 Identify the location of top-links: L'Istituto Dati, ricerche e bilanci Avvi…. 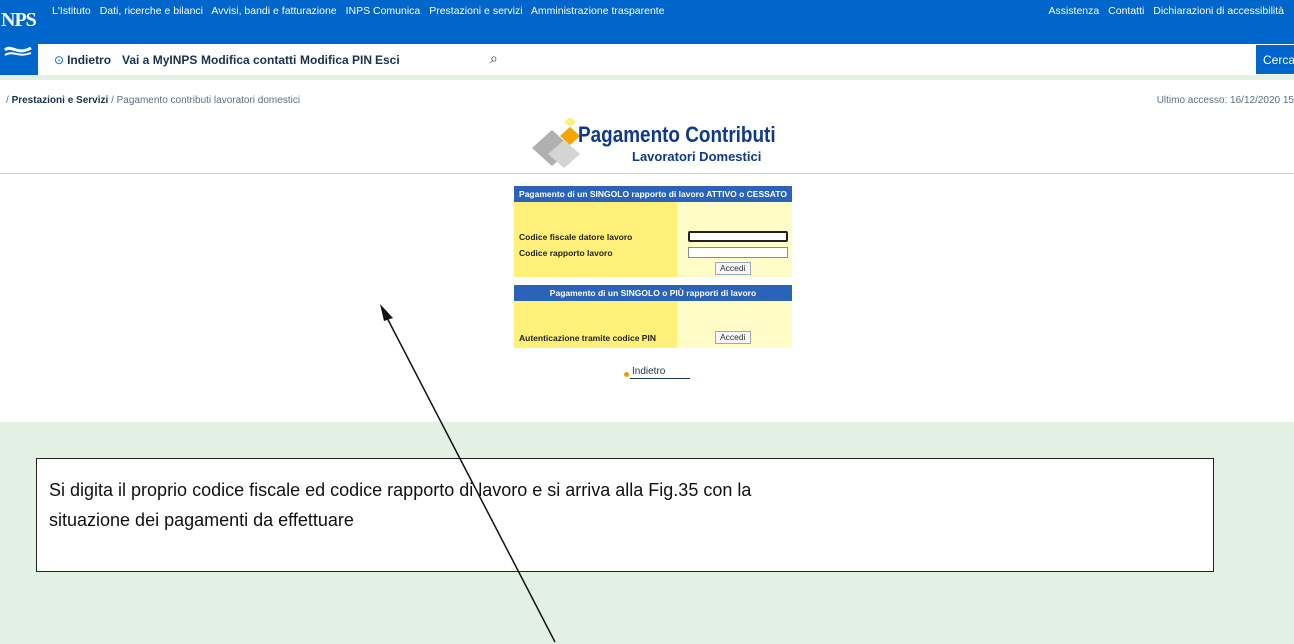
(361, 11).